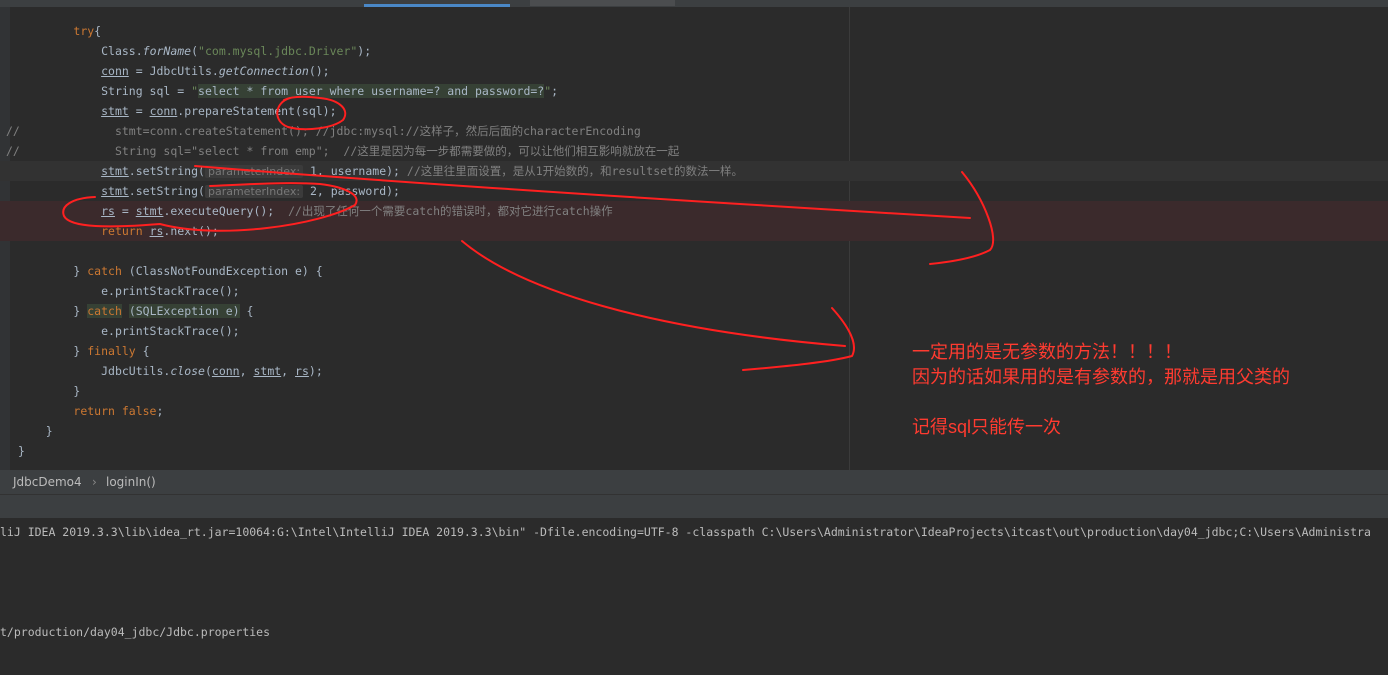 This screenshot has width=1388, height=675. Describe the element at coordinates (84, 351) in the screenshot. I see `code-text: } finally {` at that location.